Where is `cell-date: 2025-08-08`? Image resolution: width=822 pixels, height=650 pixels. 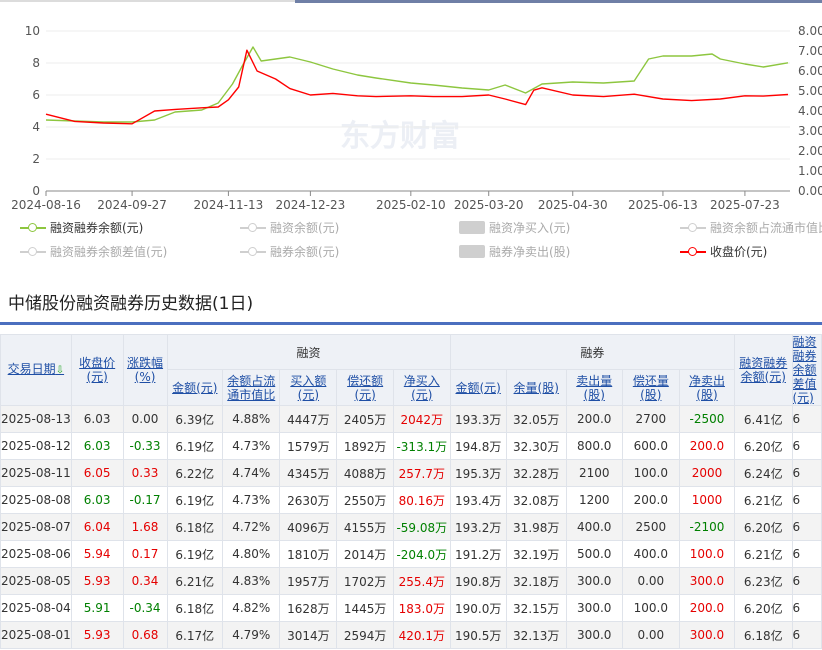
cell-date: 2025-08-08 is located at coordinates (36, 500).